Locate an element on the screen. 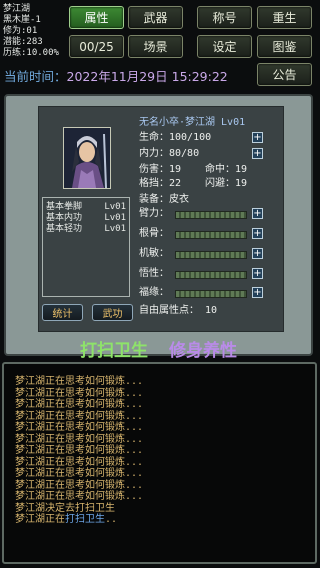  current-time-label: 当前时间： is located at coordinates (35, 76).